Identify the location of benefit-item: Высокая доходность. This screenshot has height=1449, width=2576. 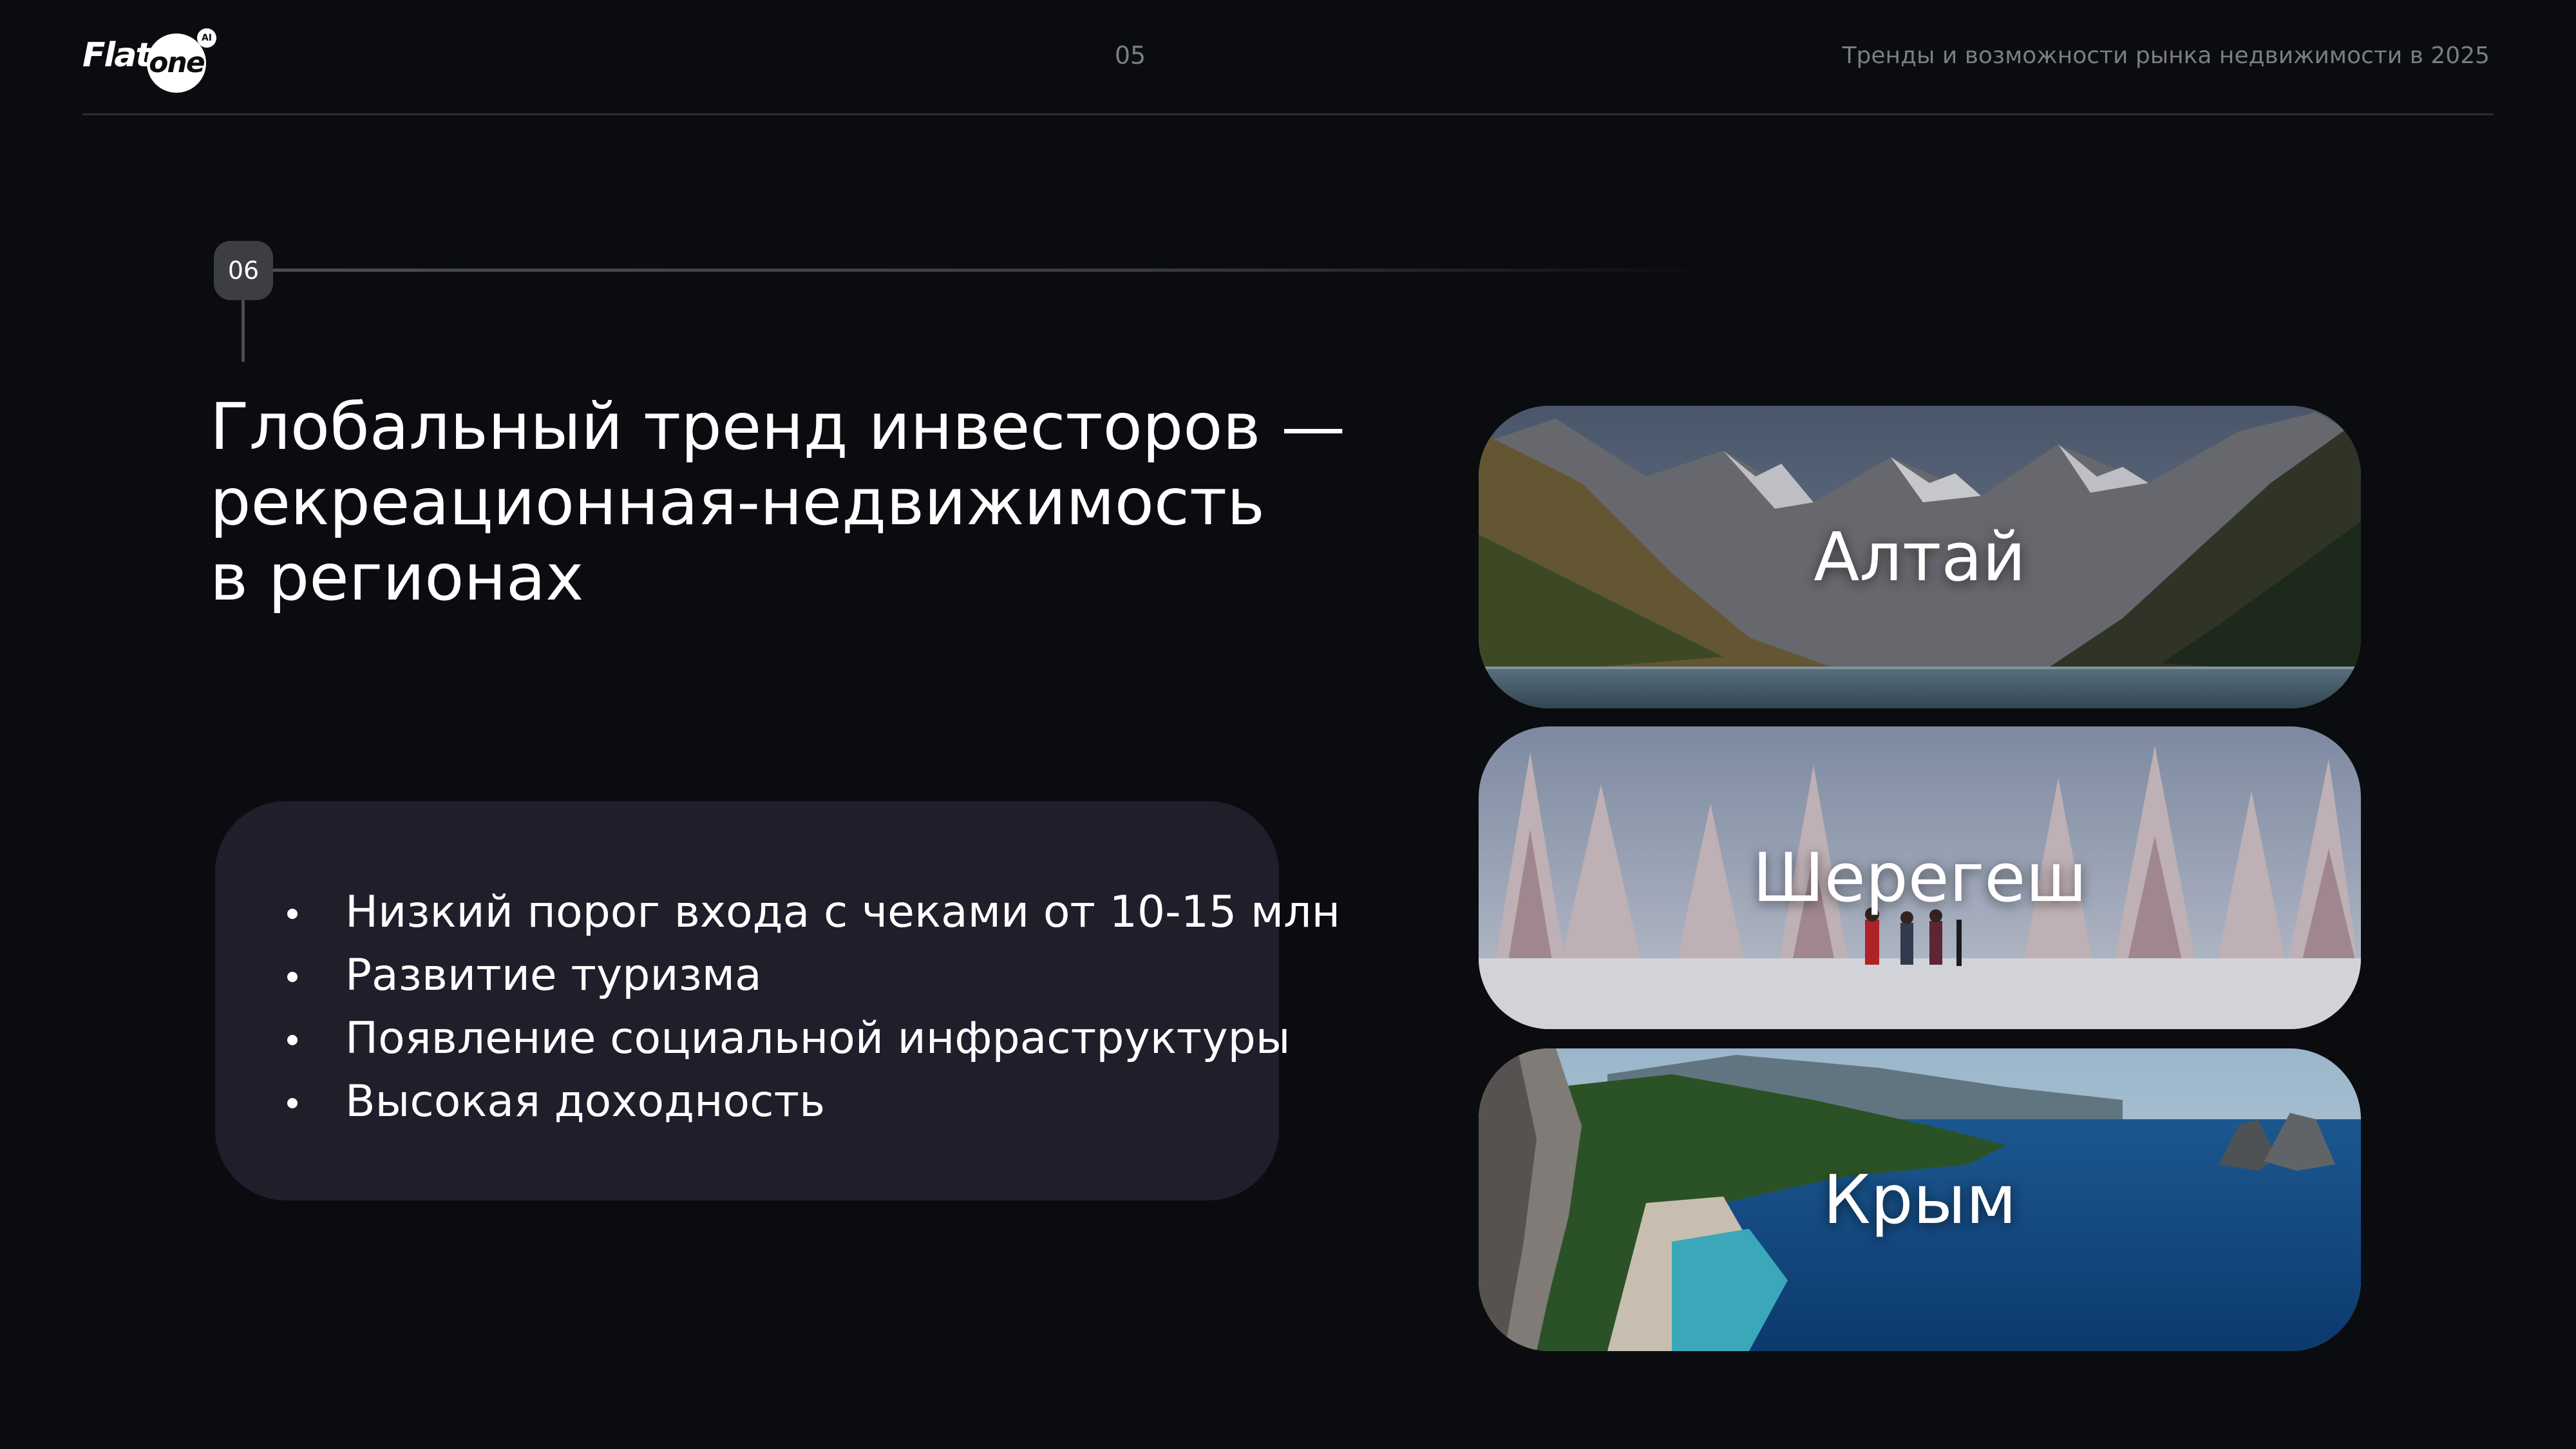
(811, 1101).